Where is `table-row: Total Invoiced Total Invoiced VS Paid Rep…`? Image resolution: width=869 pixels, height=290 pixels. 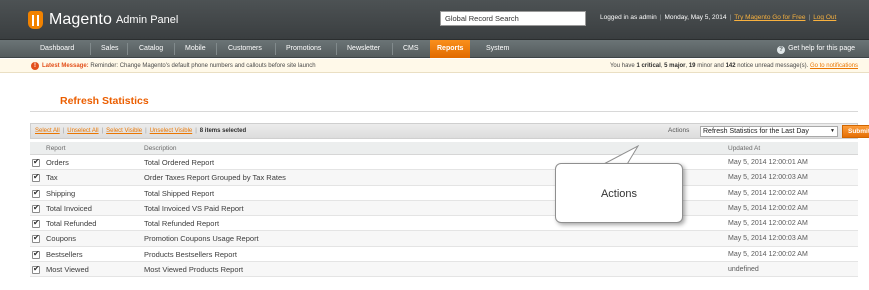 table-row: Total Invoiced Total Invoiced VS Paid Rep… is located at coordinates (444, 208).